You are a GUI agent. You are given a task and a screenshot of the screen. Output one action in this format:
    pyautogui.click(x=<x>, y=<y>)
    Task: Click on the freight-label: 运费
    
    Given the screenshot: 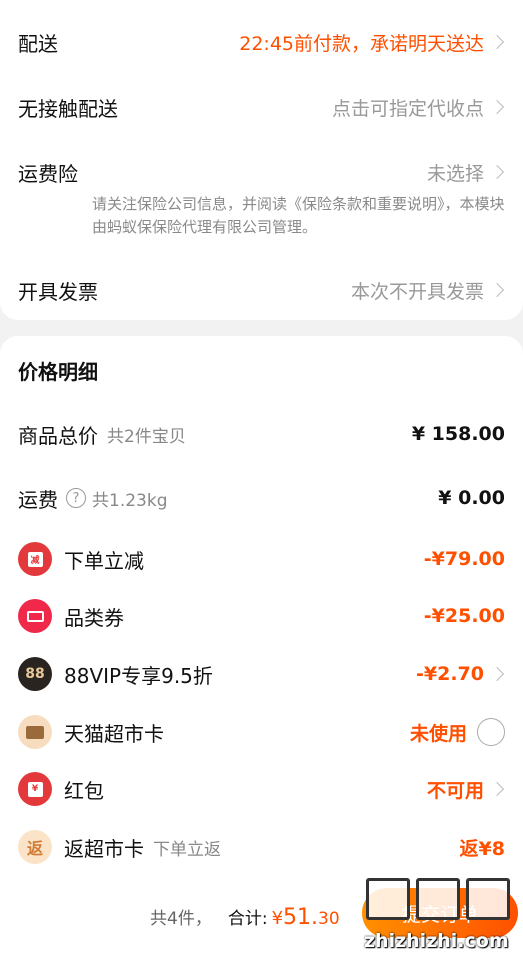 What is the action you would take?
    pyautogui.click(x=38, y=499)
    